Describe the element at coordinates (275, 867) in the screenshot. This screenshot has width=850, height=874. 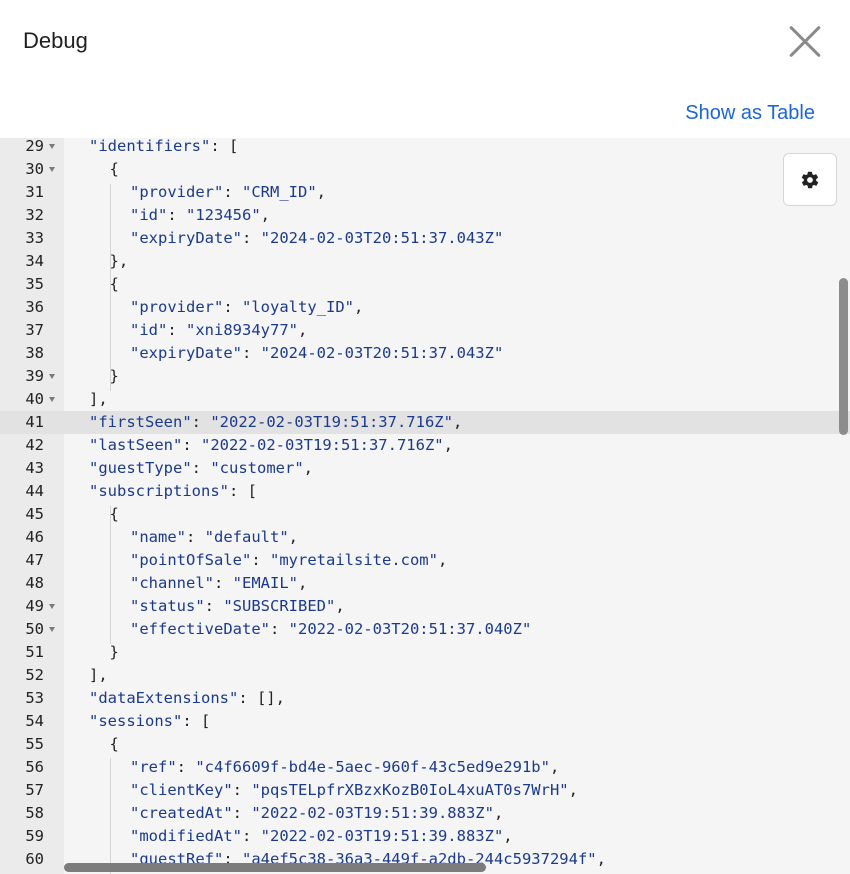
I see `horizontal-scrollbar` at that location.